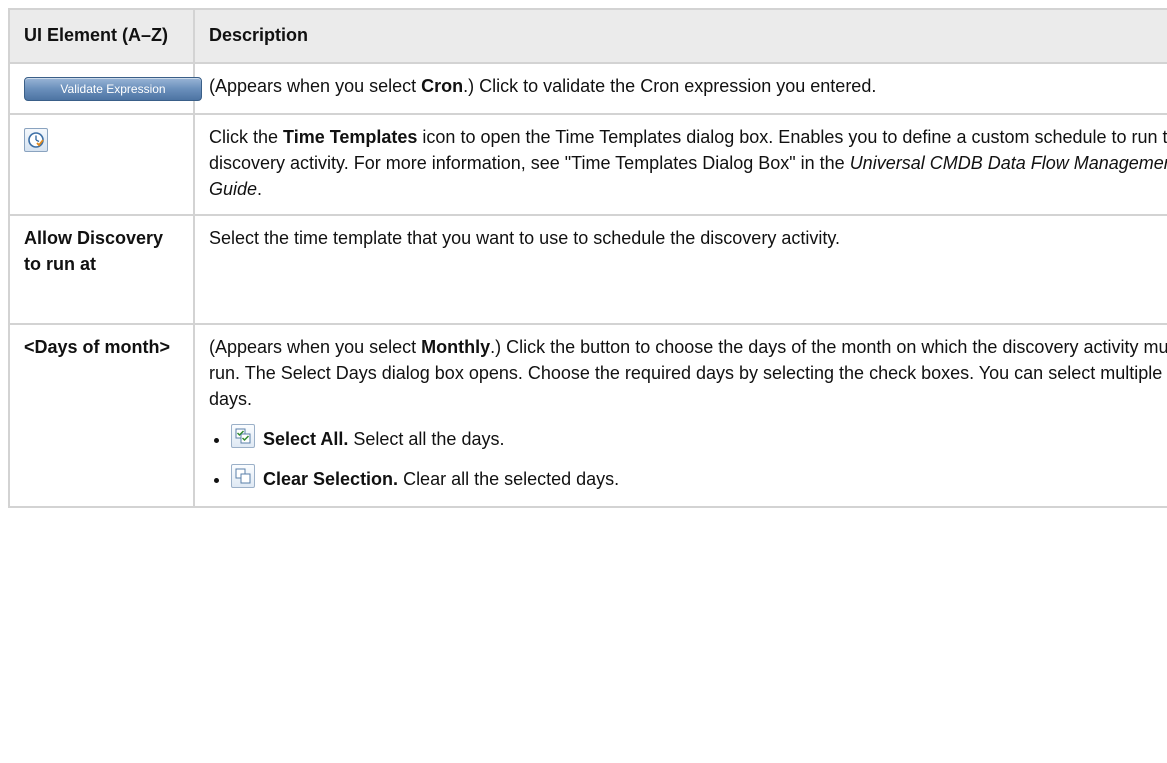  What do you see at coordinates (113, 89) in the screenshot?
I see `validate-expression-button: Validate Expression` at bounding box center [113, 89].